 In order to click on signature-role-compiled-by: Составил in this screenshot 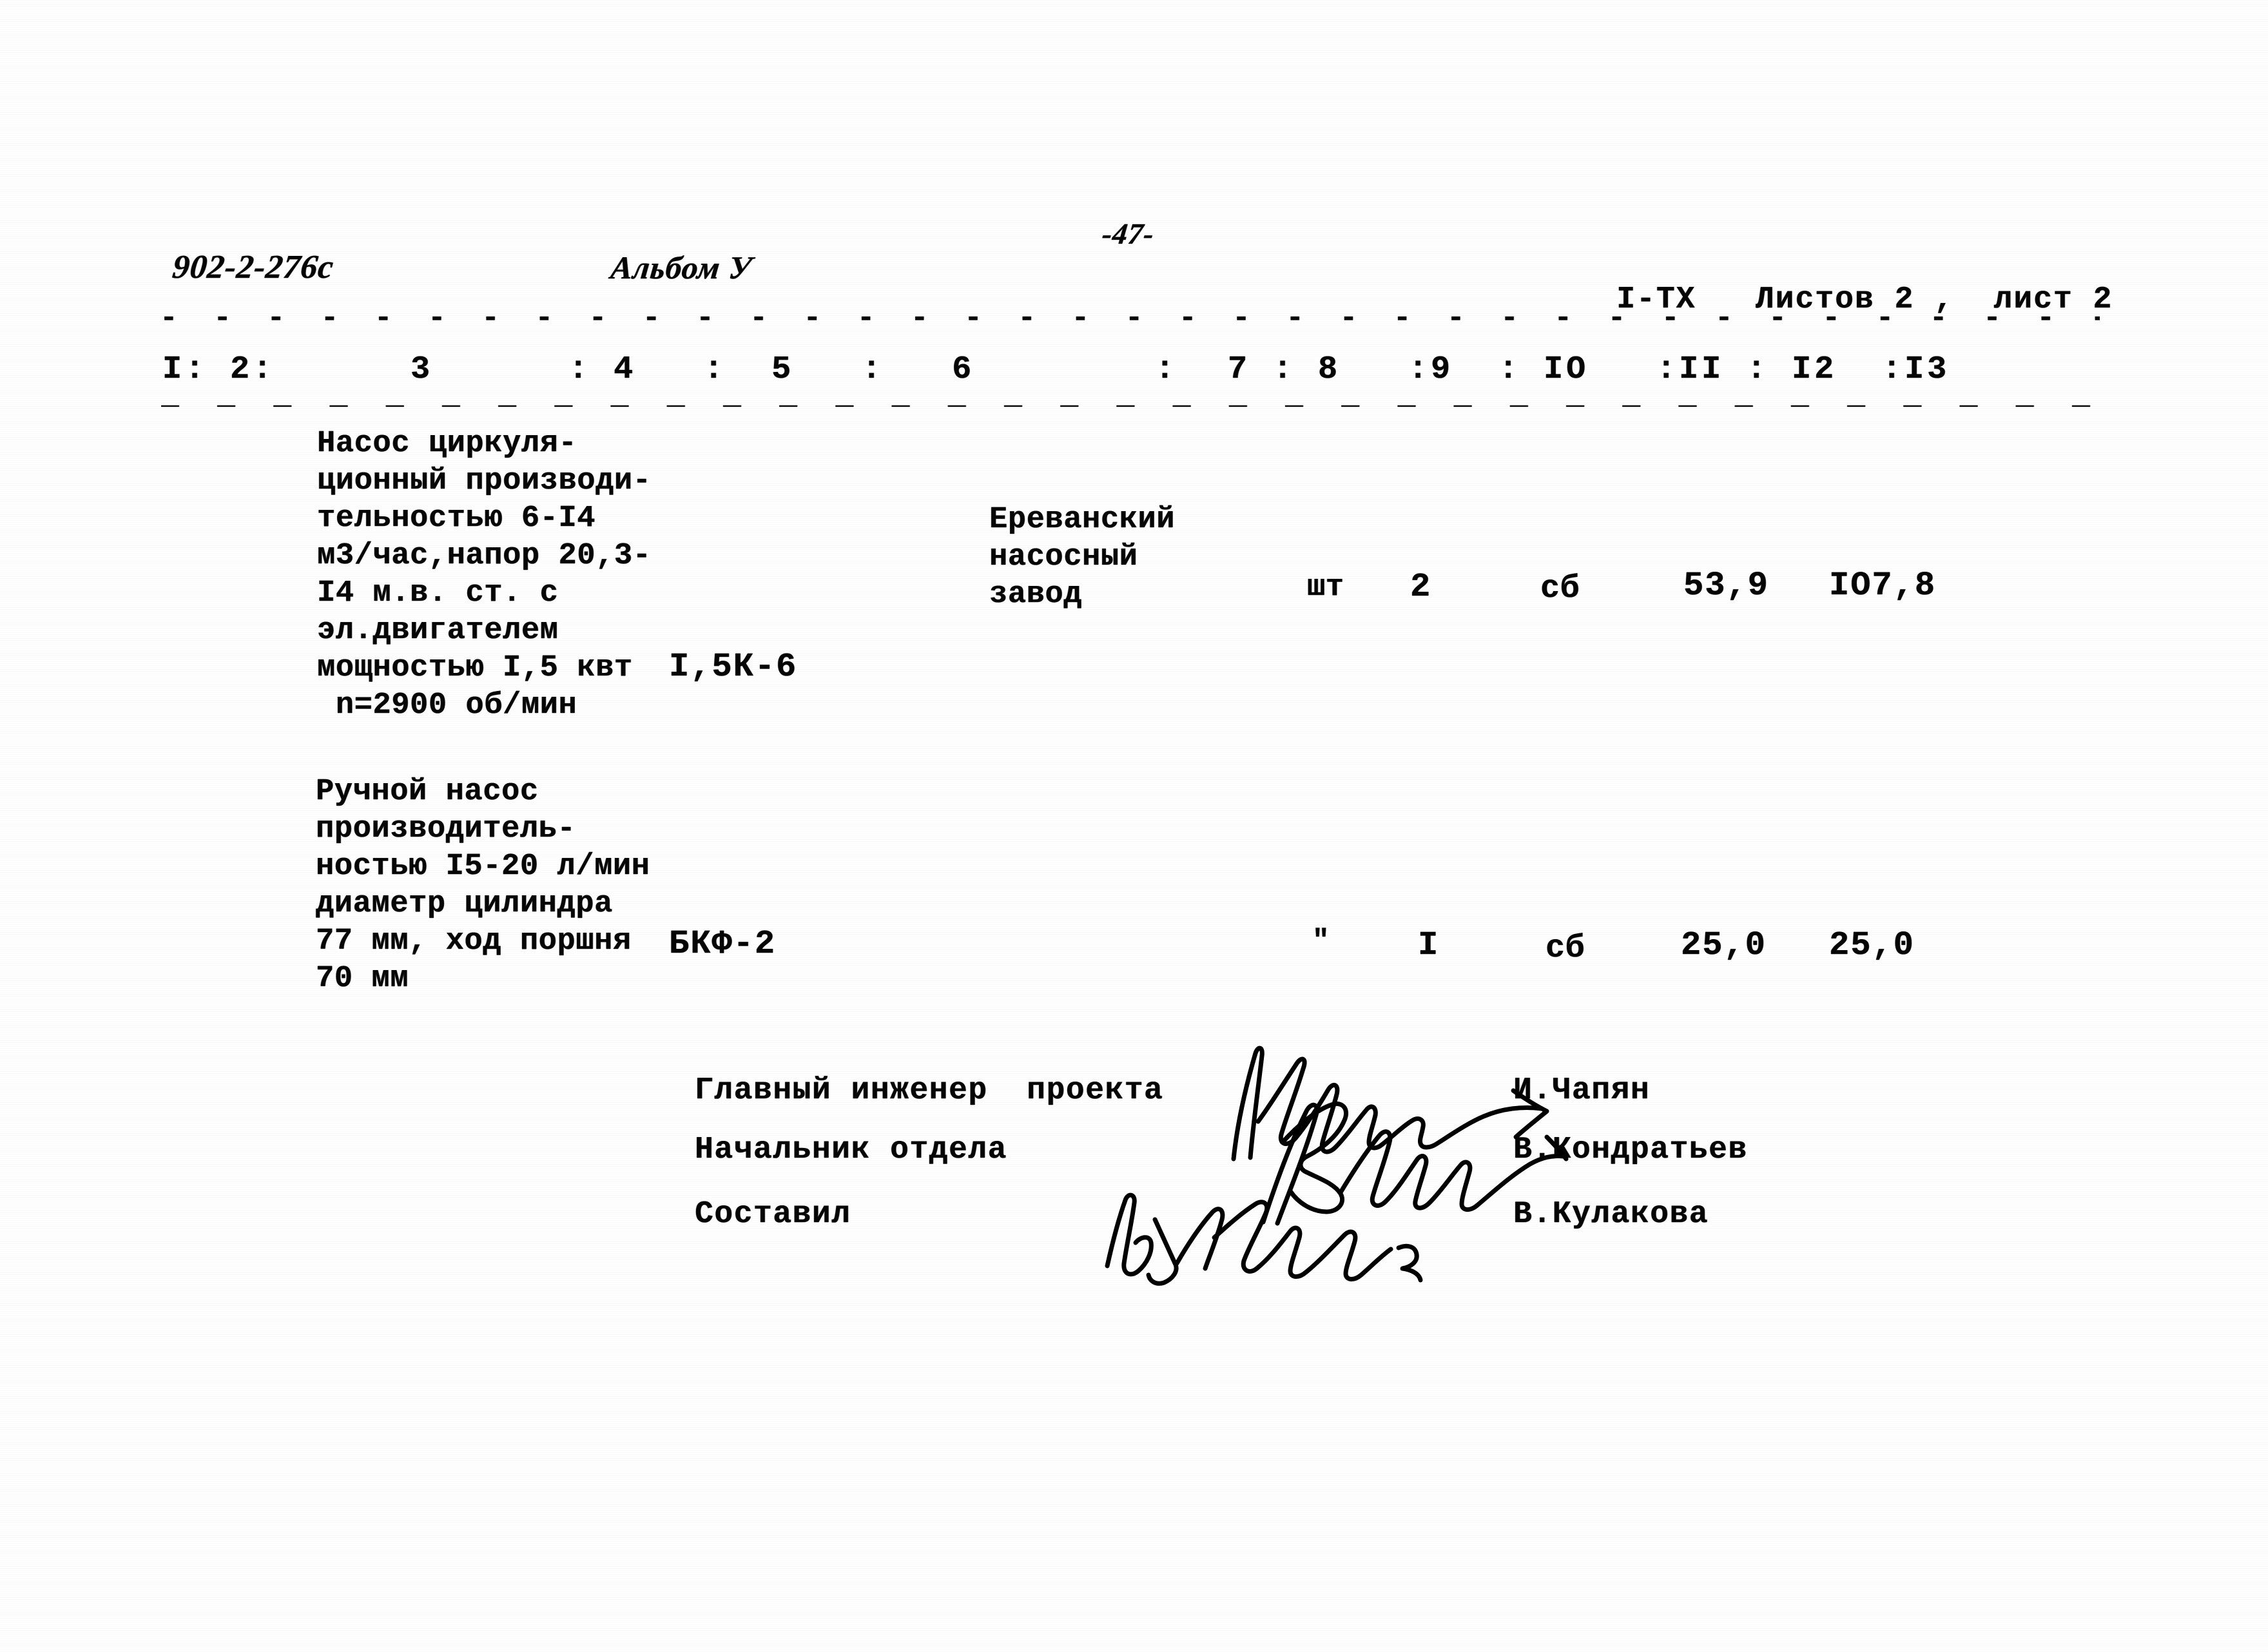, I will do `click(773, 1214)`.